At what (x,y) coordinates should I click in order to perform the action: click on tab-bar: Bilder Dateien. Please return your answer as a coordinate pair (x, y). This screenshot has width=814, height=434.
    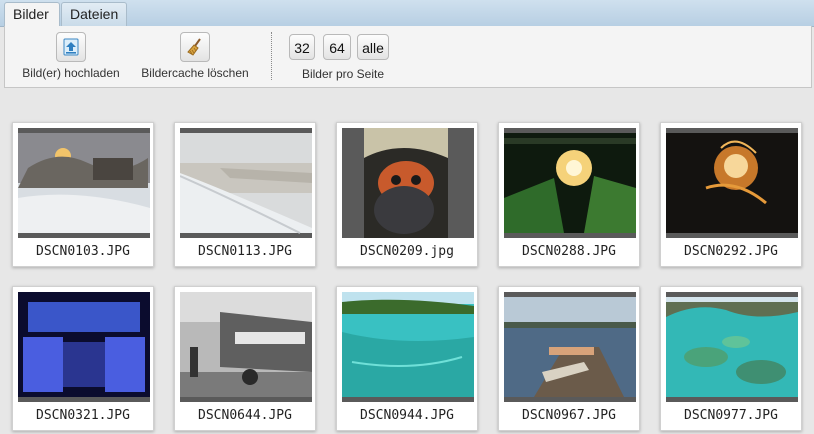
    Looking at the image, I should click on (407, 13).